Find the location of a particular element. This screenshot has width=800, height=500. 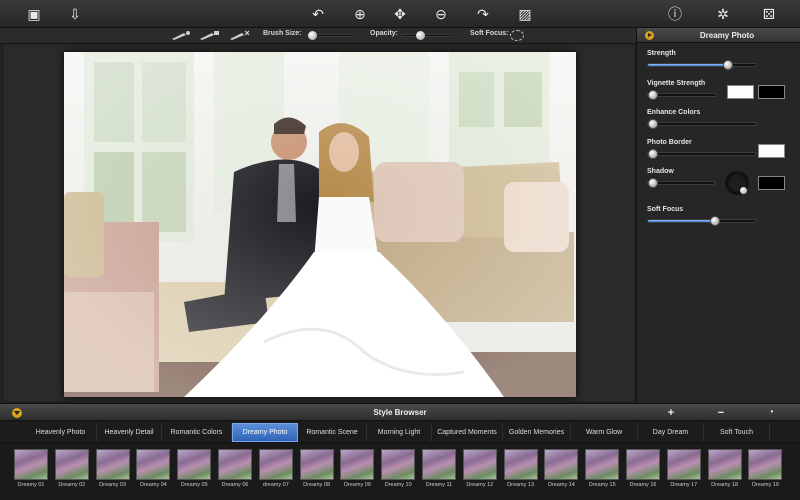

settings-icon: ✲ is located at coordinates (723, 14).